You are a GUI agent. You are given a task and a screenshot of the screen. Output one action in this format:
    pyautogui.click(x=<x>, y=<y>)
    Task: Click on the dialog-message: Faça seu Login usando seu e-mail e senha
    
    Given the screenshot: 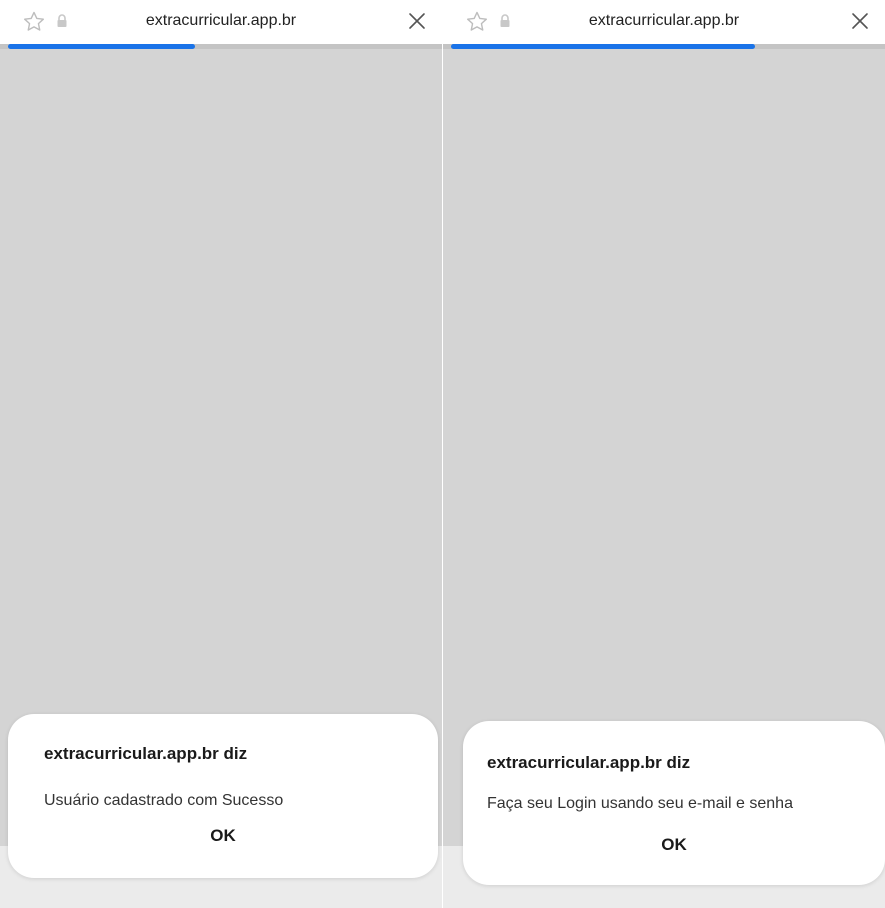 What is the action you would take?
    pyautogui.click(x=640, y=803)
    